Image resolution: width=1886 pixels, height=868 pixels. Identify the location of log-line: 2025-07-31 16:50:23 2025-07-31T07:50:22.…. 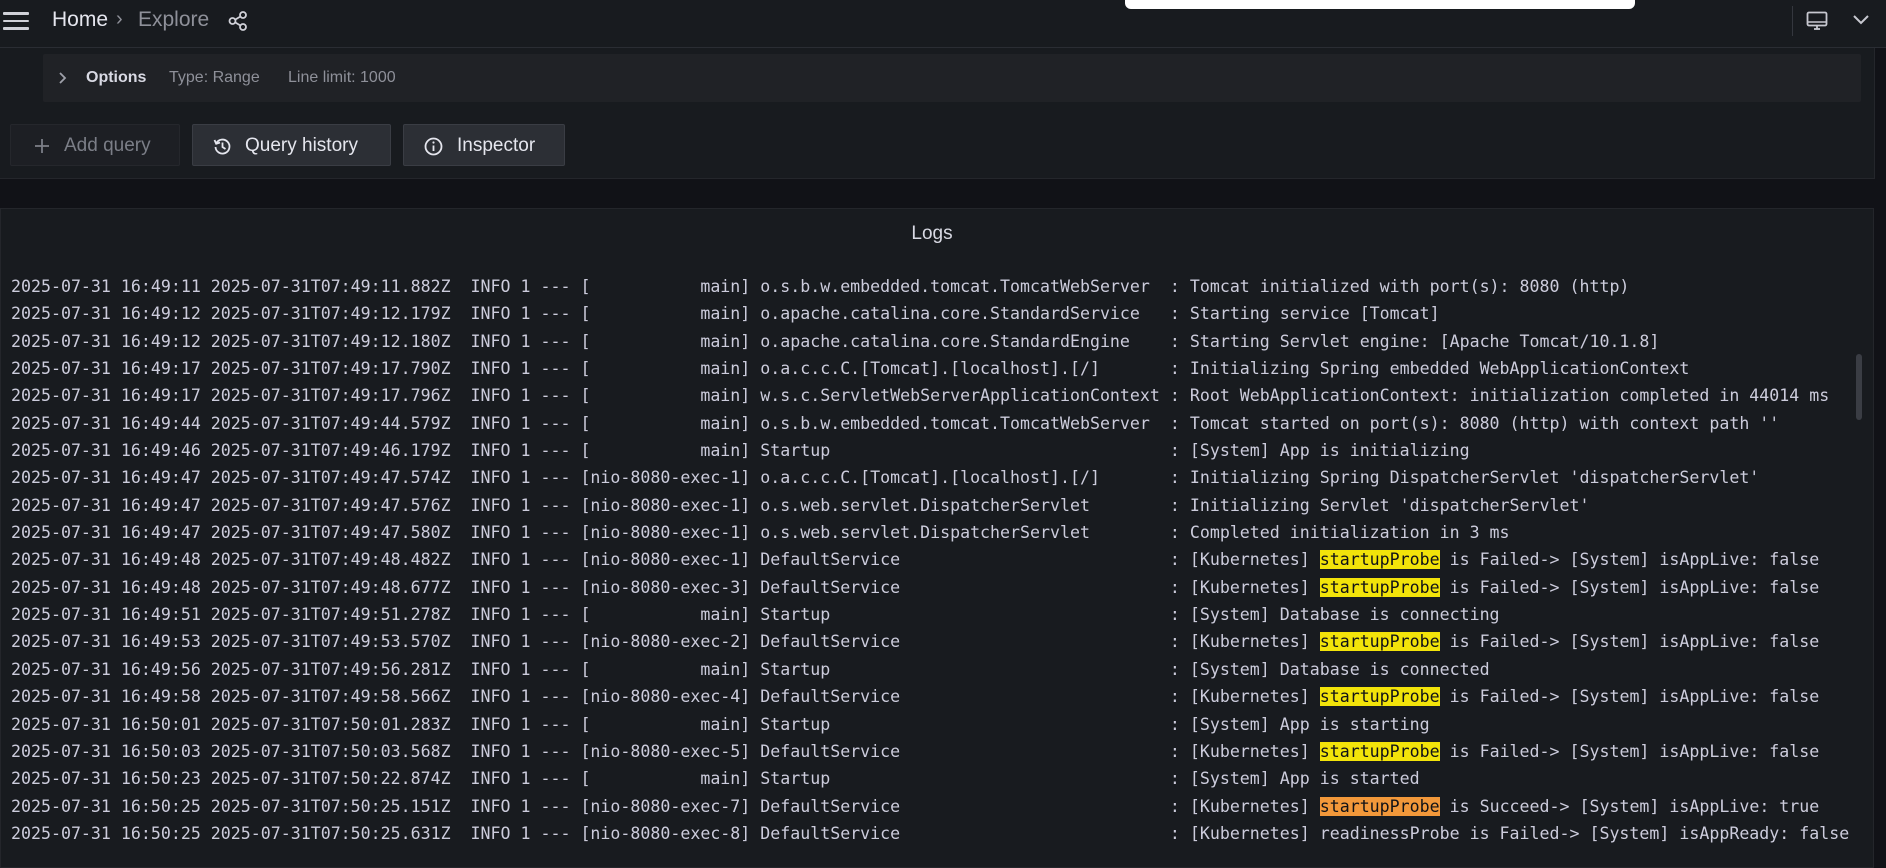
(930, 778).